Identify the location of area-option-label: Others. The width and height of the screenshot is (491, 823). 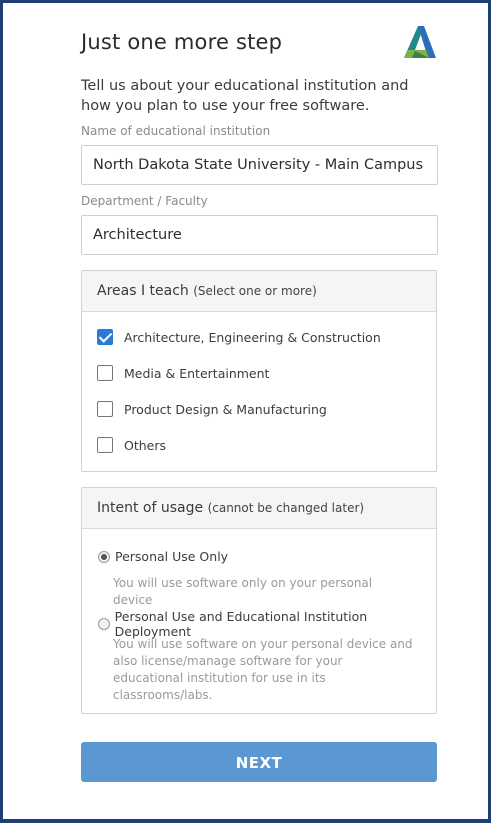
(145, 445).